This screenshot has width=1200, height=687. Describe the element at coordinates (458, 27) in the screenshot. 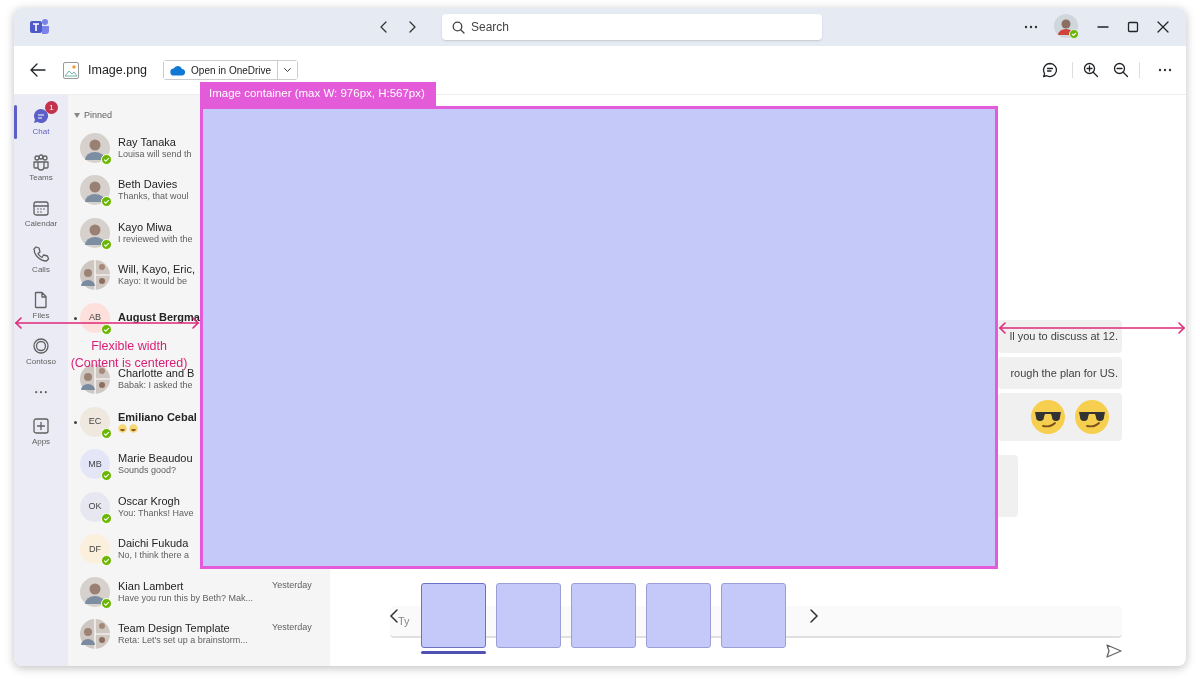

I see `search-icon` at that location.